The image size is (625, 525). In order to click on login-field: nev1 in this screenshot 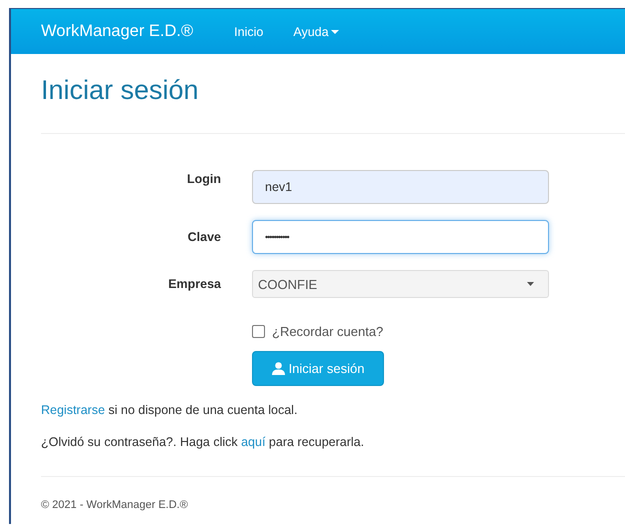, I will do `click(400, 187)`.